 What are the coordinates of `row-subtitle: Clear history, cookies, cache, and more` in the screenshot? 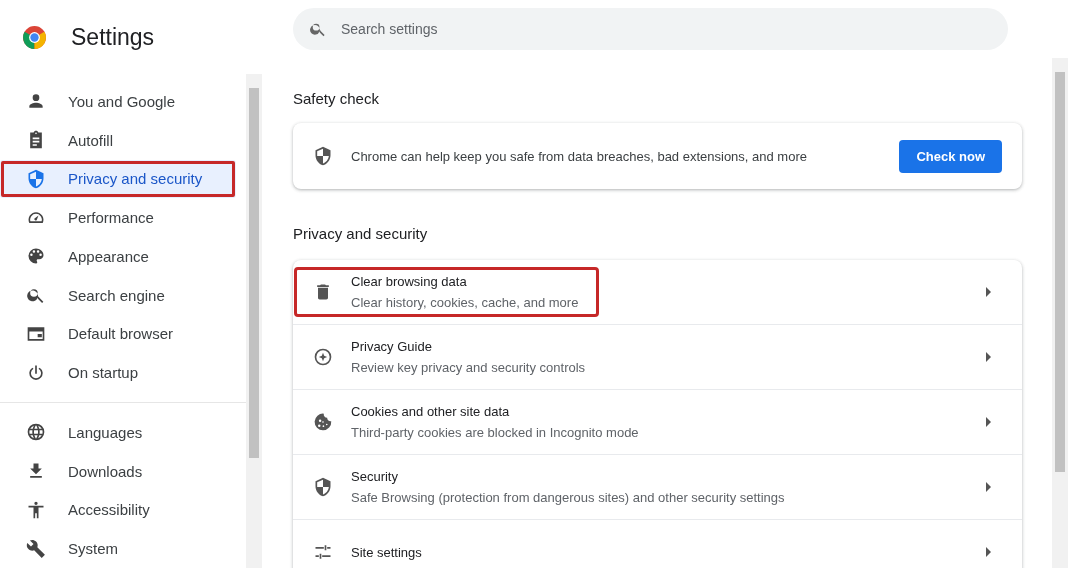 It's located at (465, 302).